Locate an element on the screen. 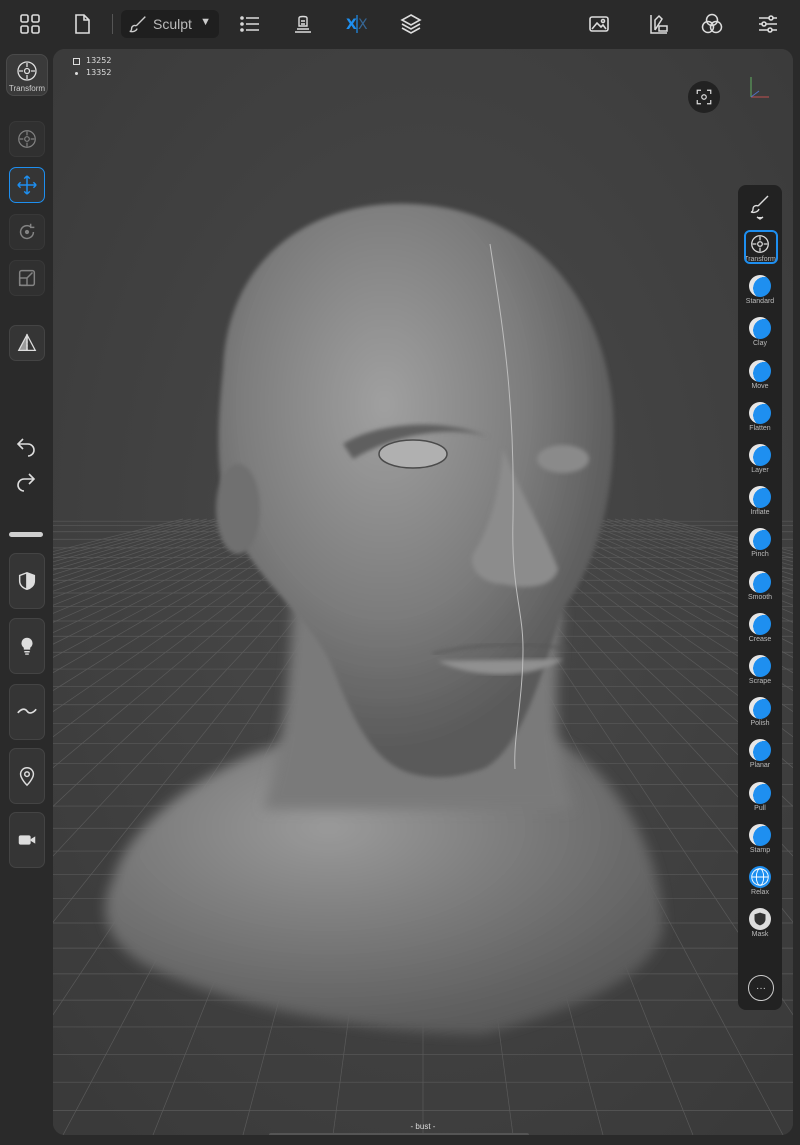 This screenshot has width=800, height=1145. symmetry-plane-icon is located at coordinates (27, 343).